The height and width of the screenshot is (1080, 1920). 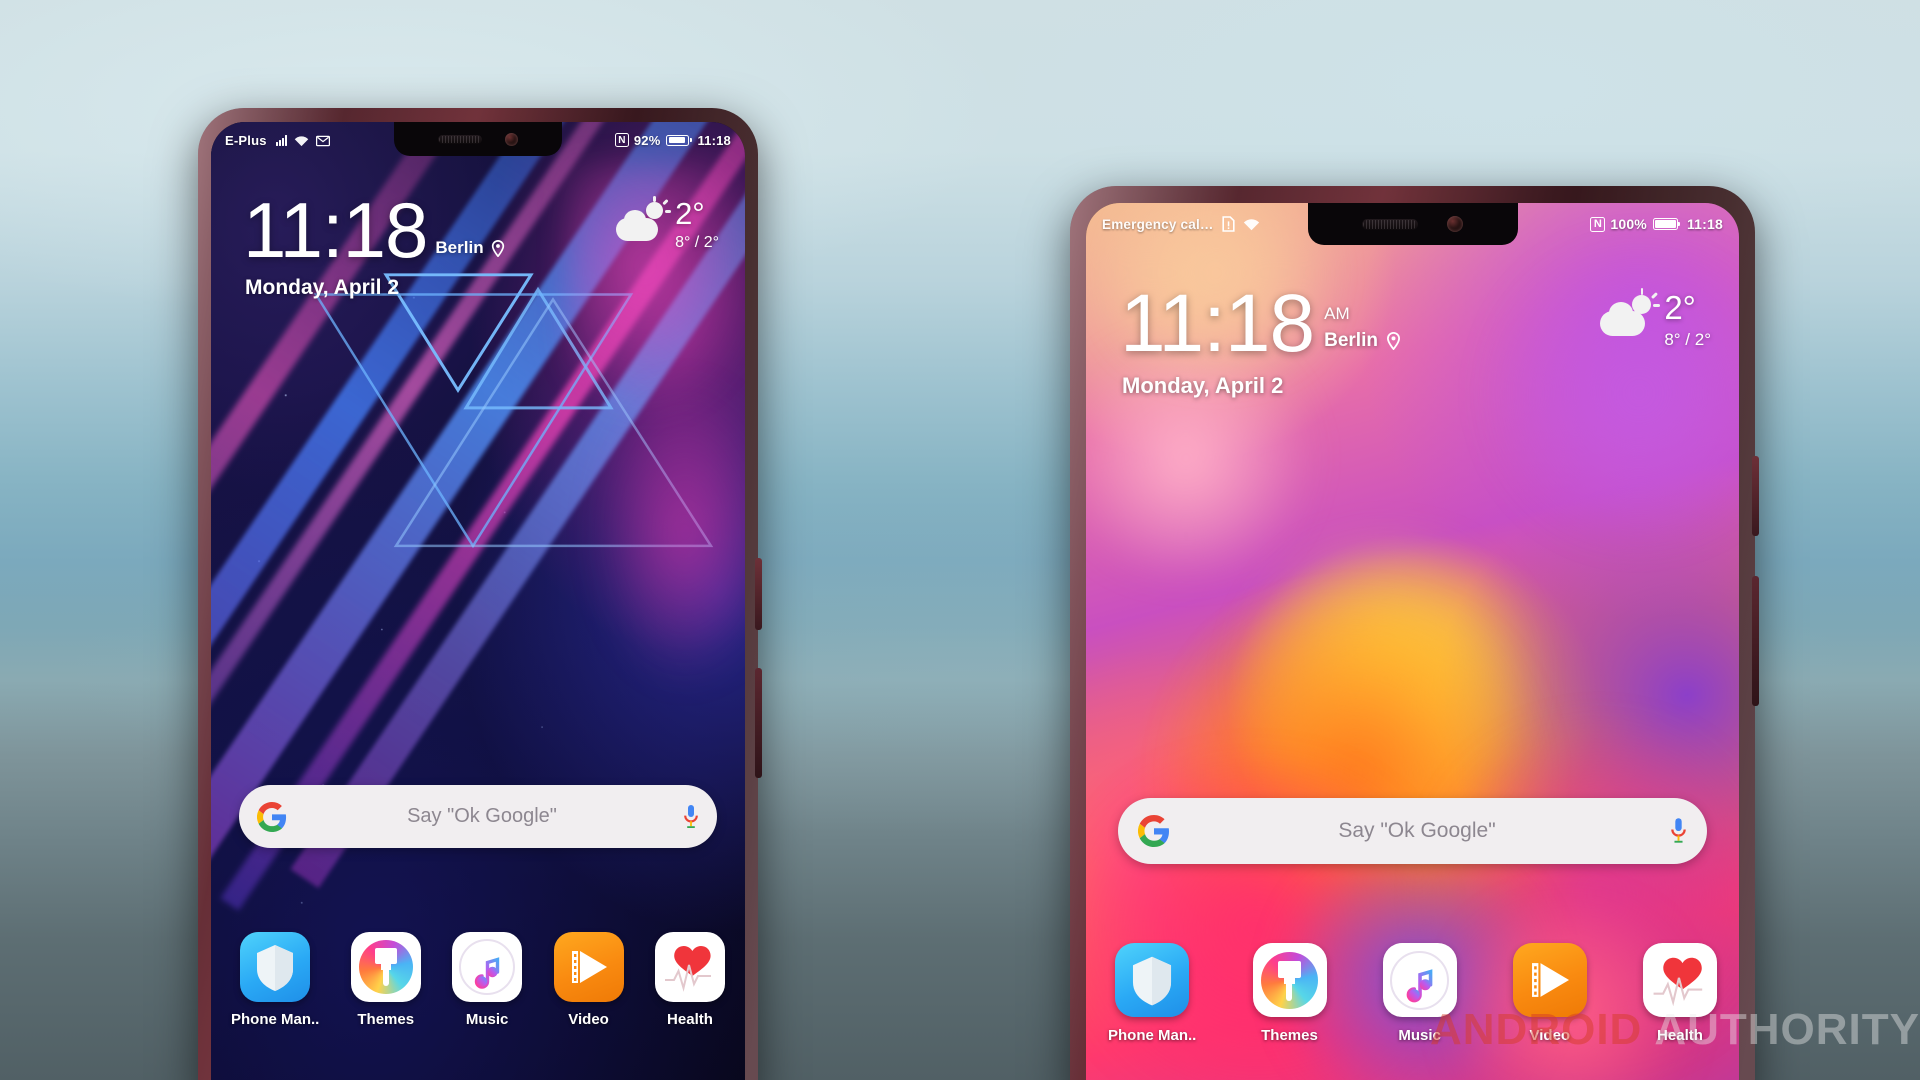 I want to click on battery-percent-label: 92%, so click(x=647, y=140).